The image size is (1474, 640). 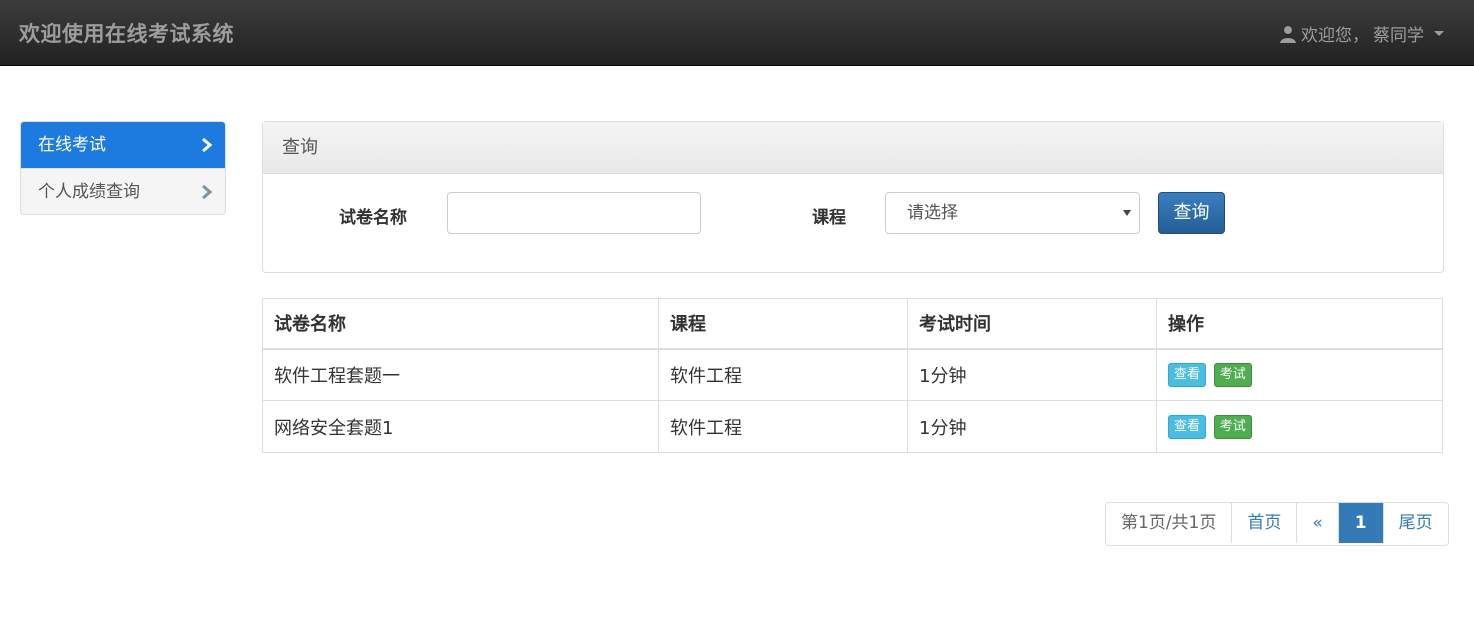 I want to click on app-title: 欢迎使用在线考试系统, so click(x=126, y=33).